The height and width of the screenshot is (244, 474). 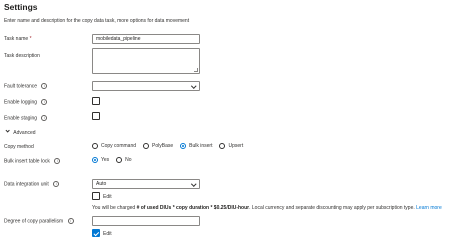 I want to click on copy-method-radio-group: Copy command PolyBase Bulk insert Upsert, so click(x=171, y=146).